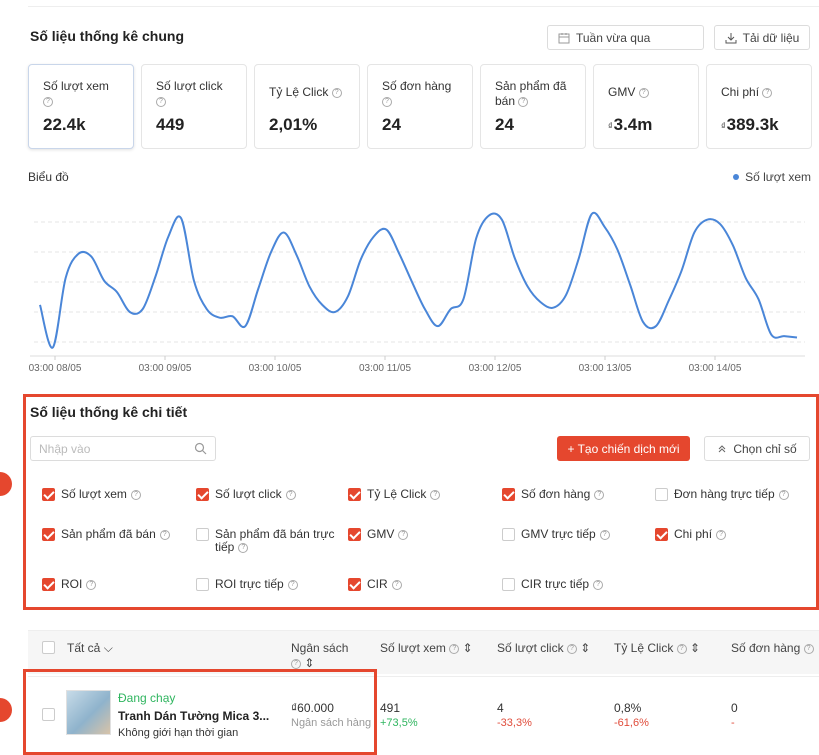  What do you see at coordinates (55, 368) in the screenshot?
I see `x-tick-label: 03:00 08/05` at bounding box center [55, 368].